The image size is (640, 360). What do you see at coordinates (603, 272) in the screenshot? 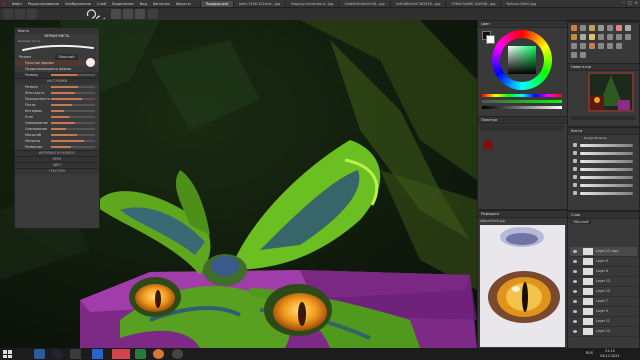
I see `layer-row: Layer 8` at bounding box center [603, 272].